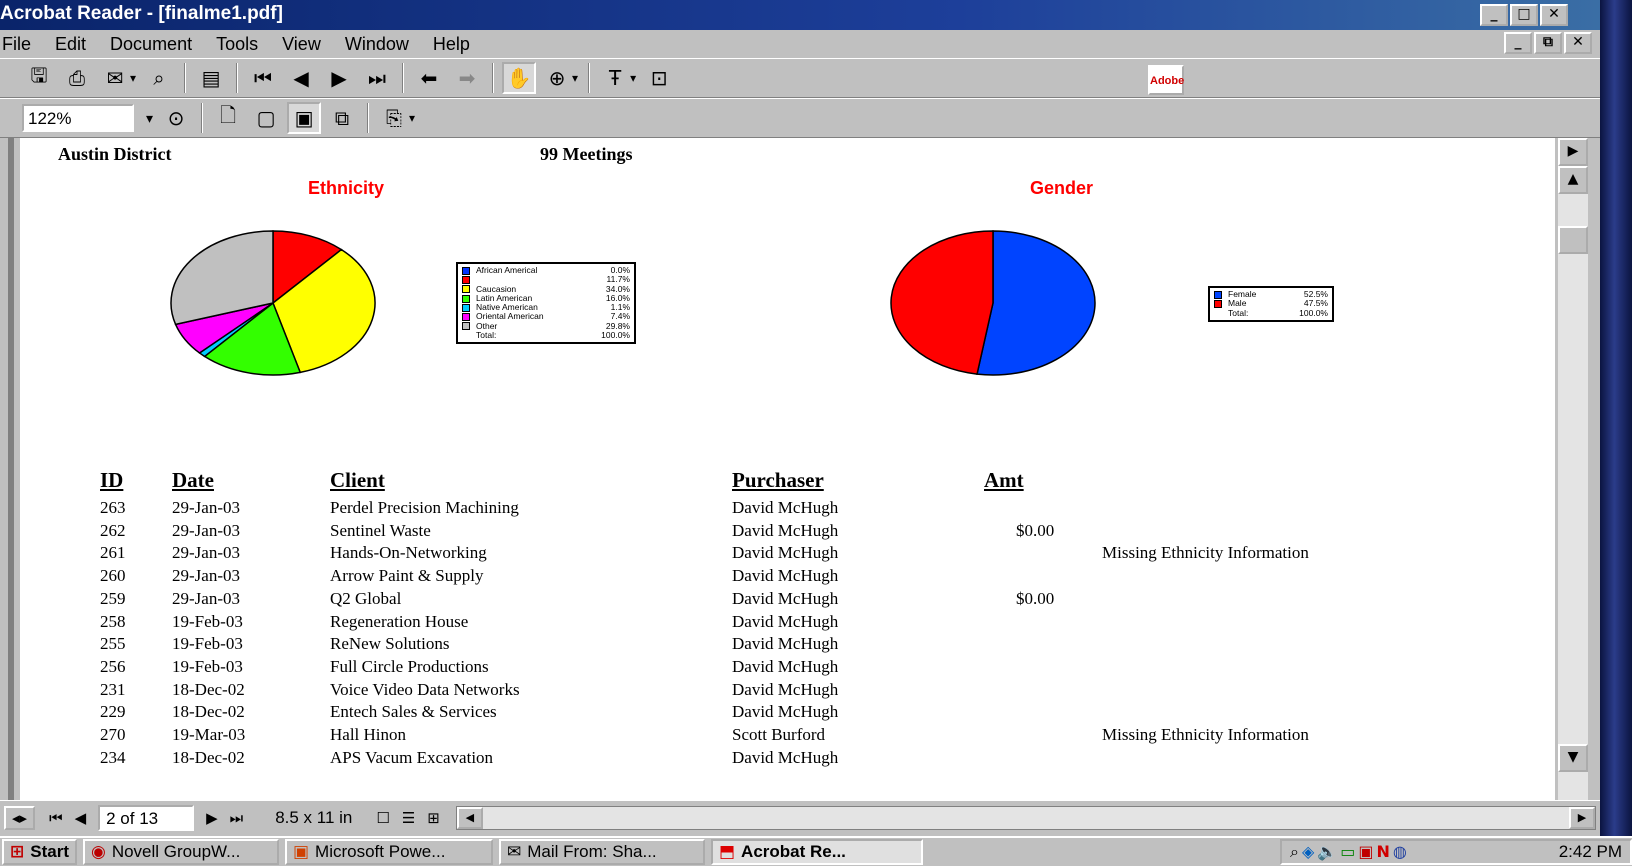  Describe the element at coordinates (1518, 43) in the screenshot. I see `doc-minimize-button: _` at that location.